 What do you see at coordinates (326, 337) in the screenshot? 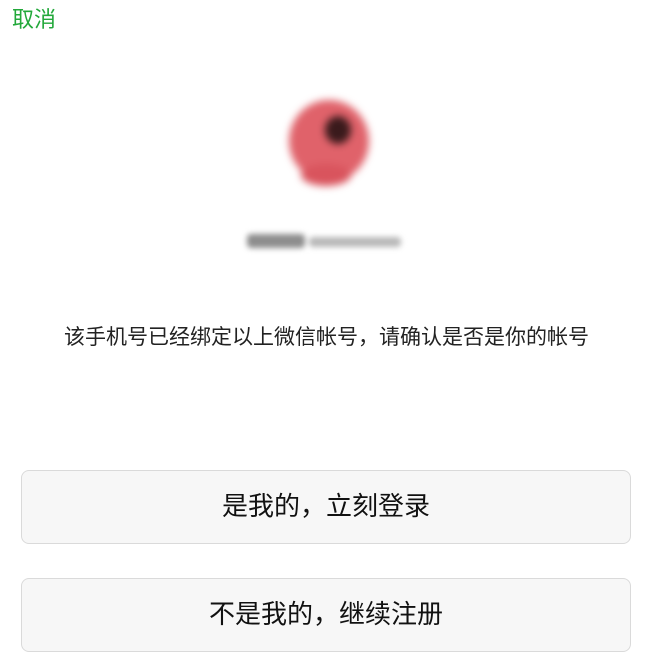
I see `confirmation-message: 该手机号已经绑定以上微信帐号，请确认是否是你的帐号` at bounding box center [326, 337].